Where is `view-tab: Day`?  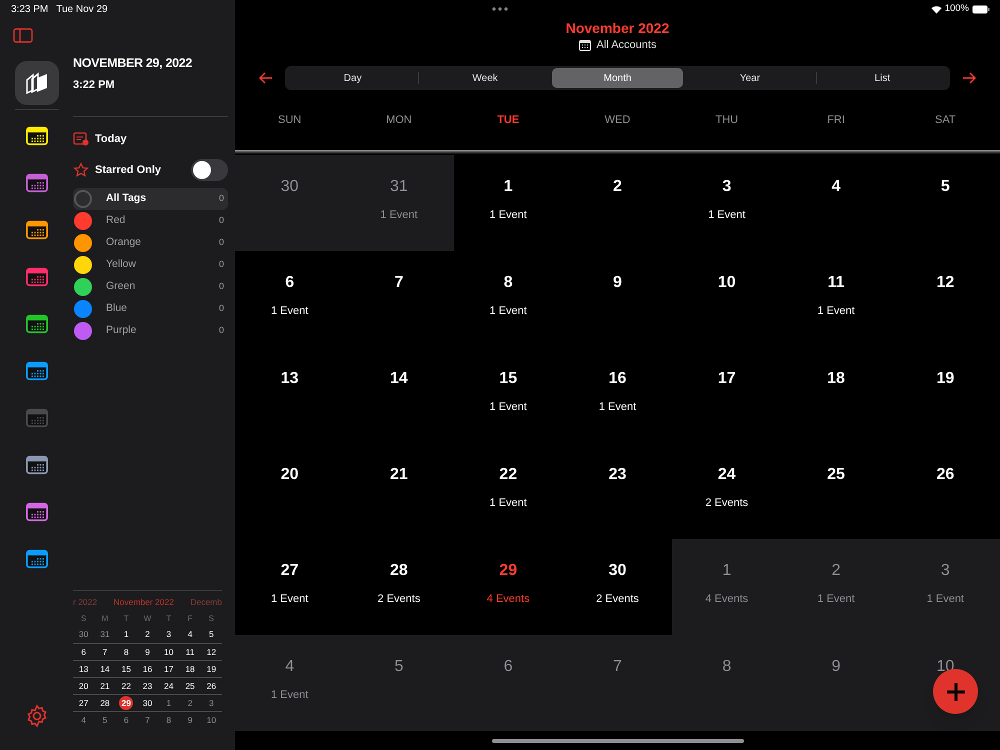 view-tab: Day is located at coordinates (352, 78).